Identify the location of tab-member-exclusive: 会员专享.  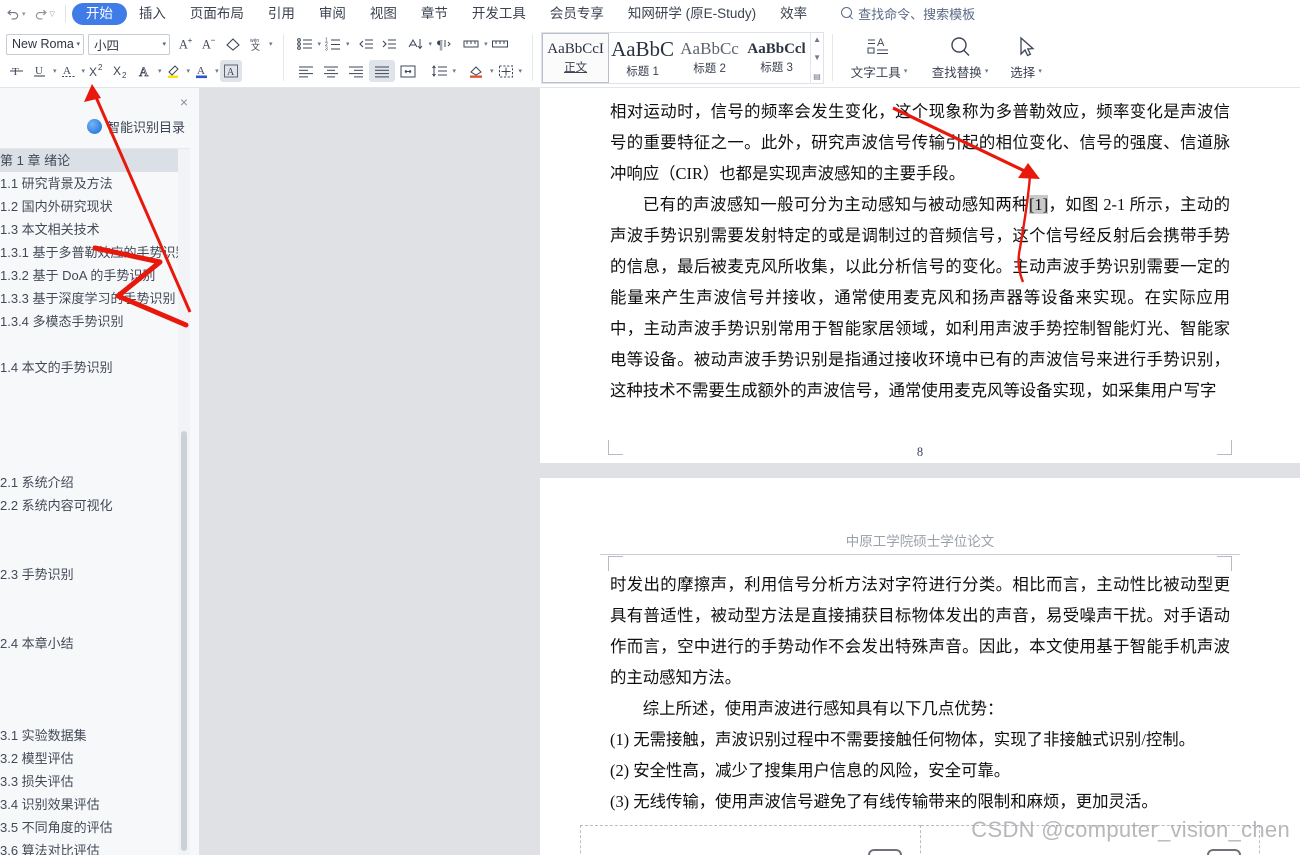
(577, 14).